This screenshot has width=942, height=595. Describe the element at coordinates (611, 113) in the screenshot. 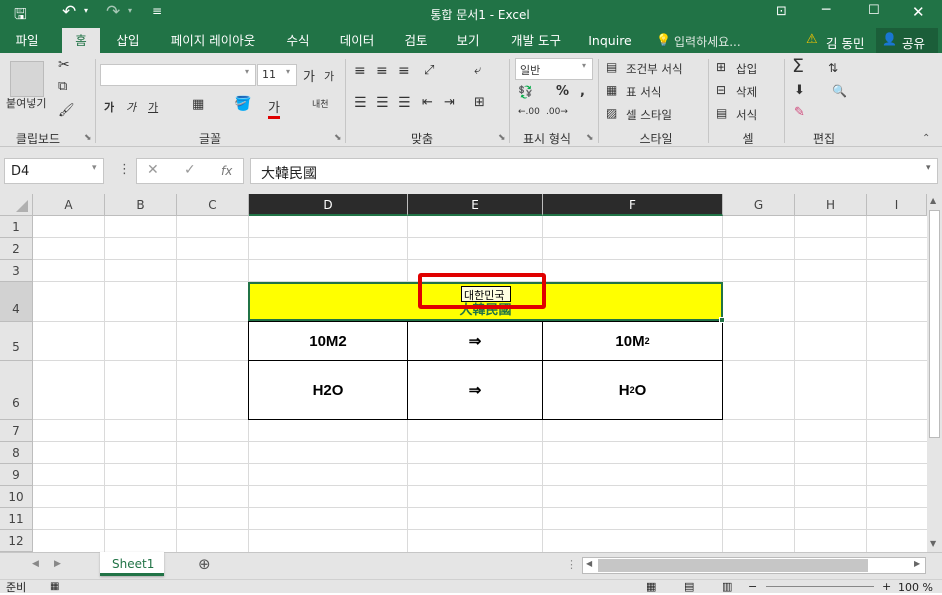

I see `cell-styles-icon: ▨` at that location.